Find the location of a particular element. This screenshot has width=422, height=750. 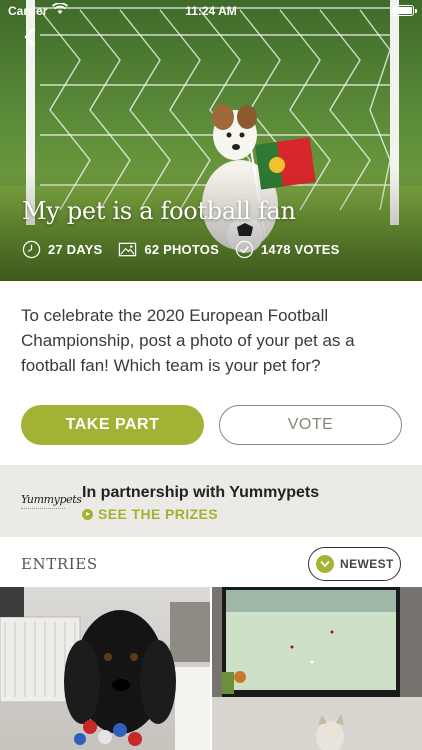

sort-label: NEWEST is located at coordinates (367, 564).